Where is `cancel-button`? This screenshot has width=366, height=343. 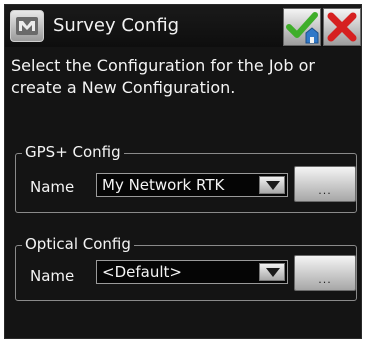 cancel-button is located at coordinates (342, 27).